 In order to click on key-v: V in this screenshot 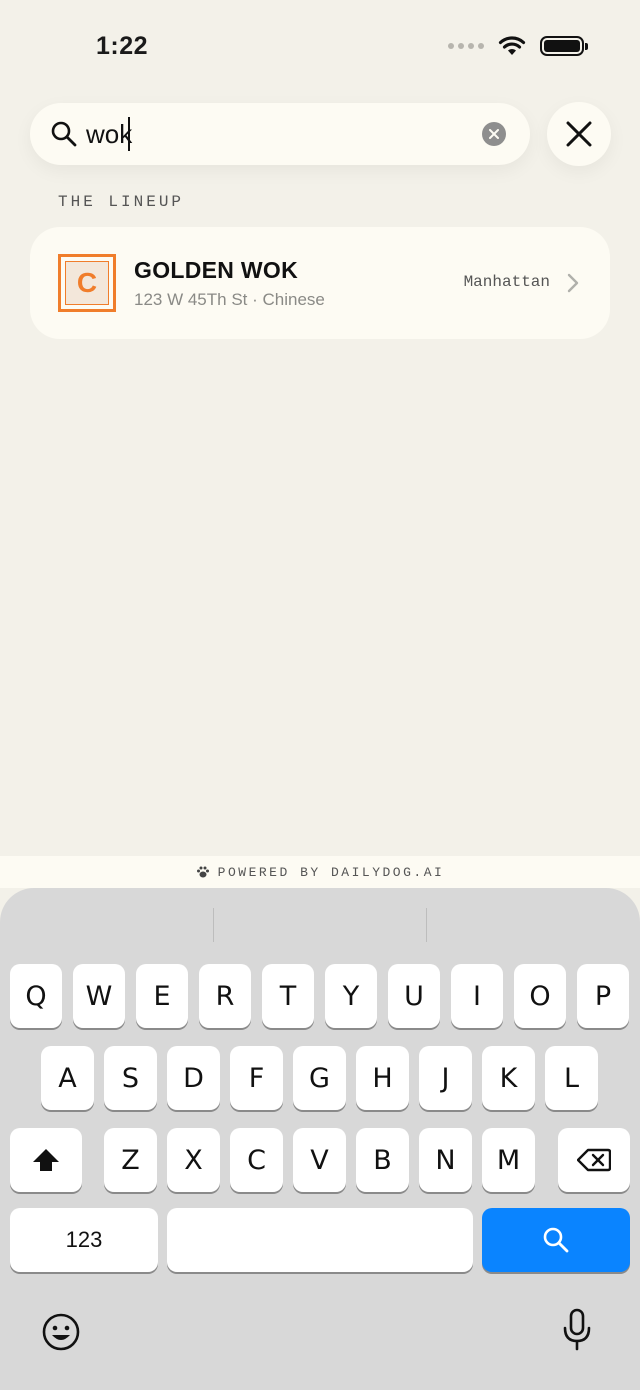, I will do `click(319, 1160)`.